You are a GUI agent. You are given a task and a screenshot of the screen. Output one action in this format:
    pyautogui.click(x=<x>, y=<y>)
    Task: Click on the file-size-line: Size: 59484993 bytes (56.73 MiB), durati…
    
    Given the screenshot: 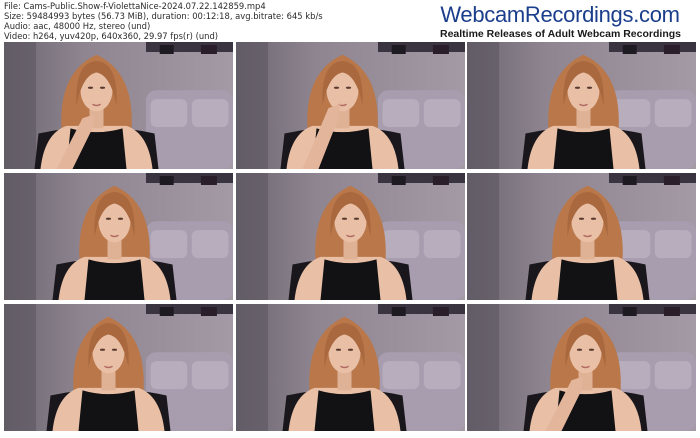 What is the action you would take?
    pyautogui.click(x=163, y=16)
    